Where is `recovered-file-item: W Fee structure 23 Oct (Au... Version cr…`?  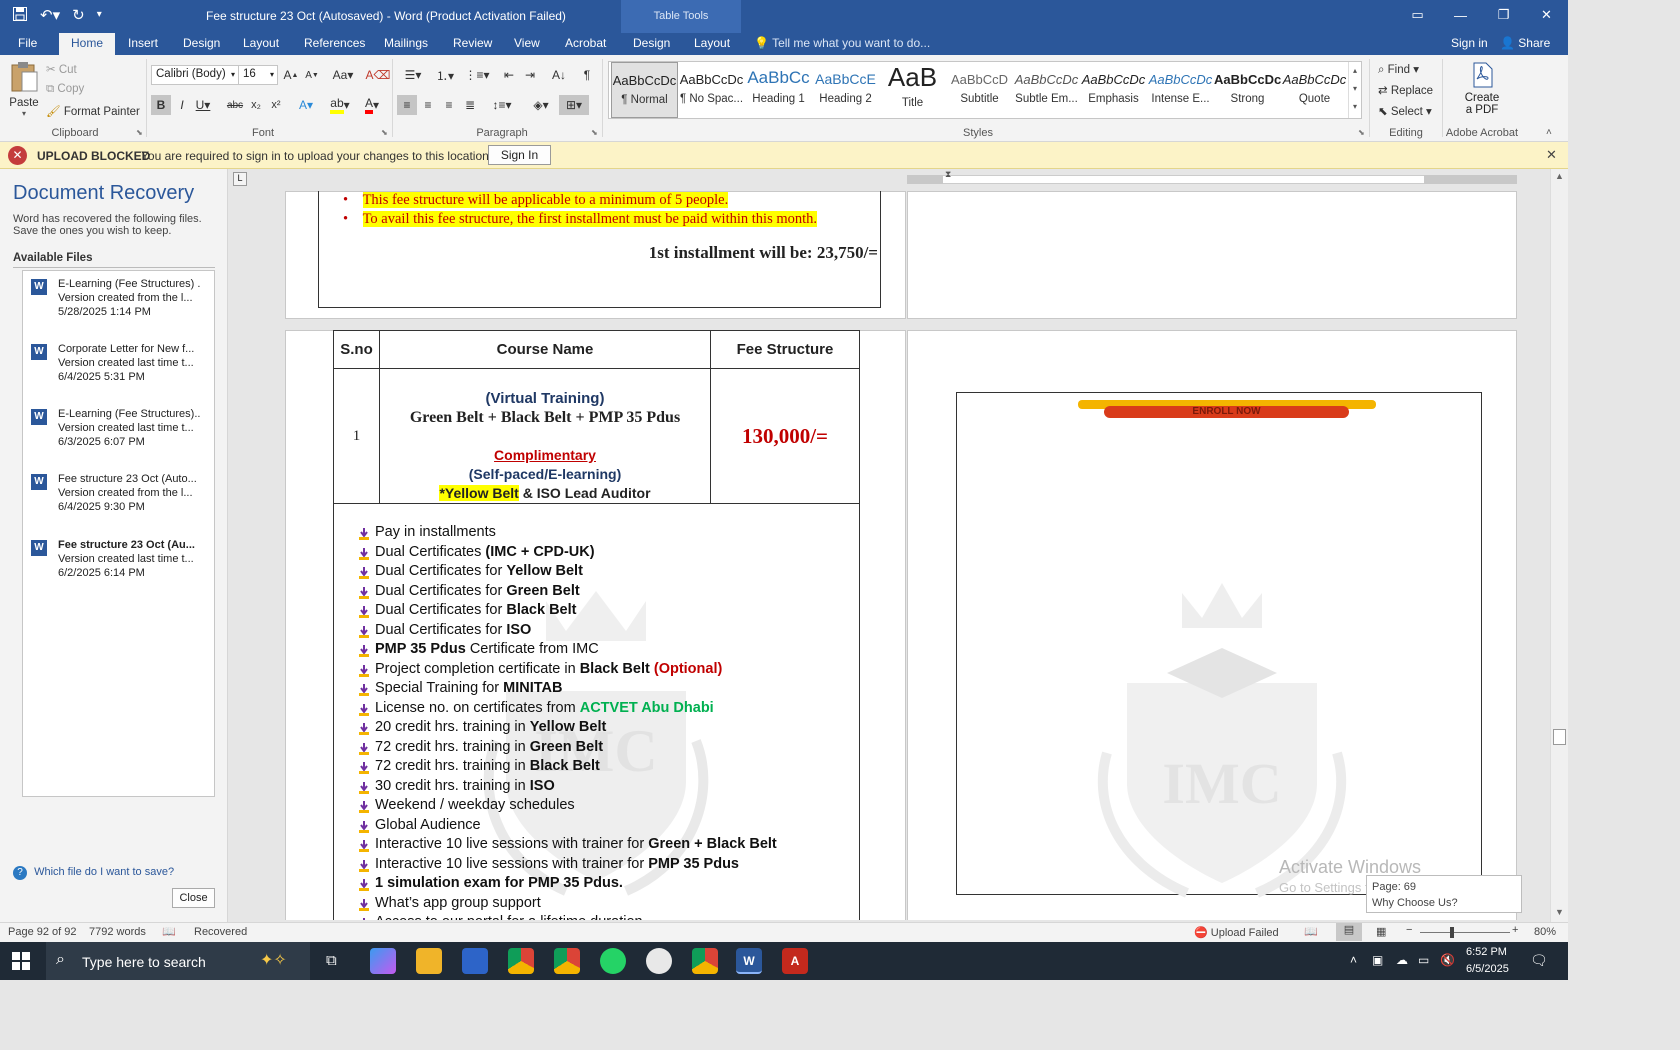
recovered-file-item: W Fee structure 23 Oct (Au... Version cr… is located at coordinates (116, 559).